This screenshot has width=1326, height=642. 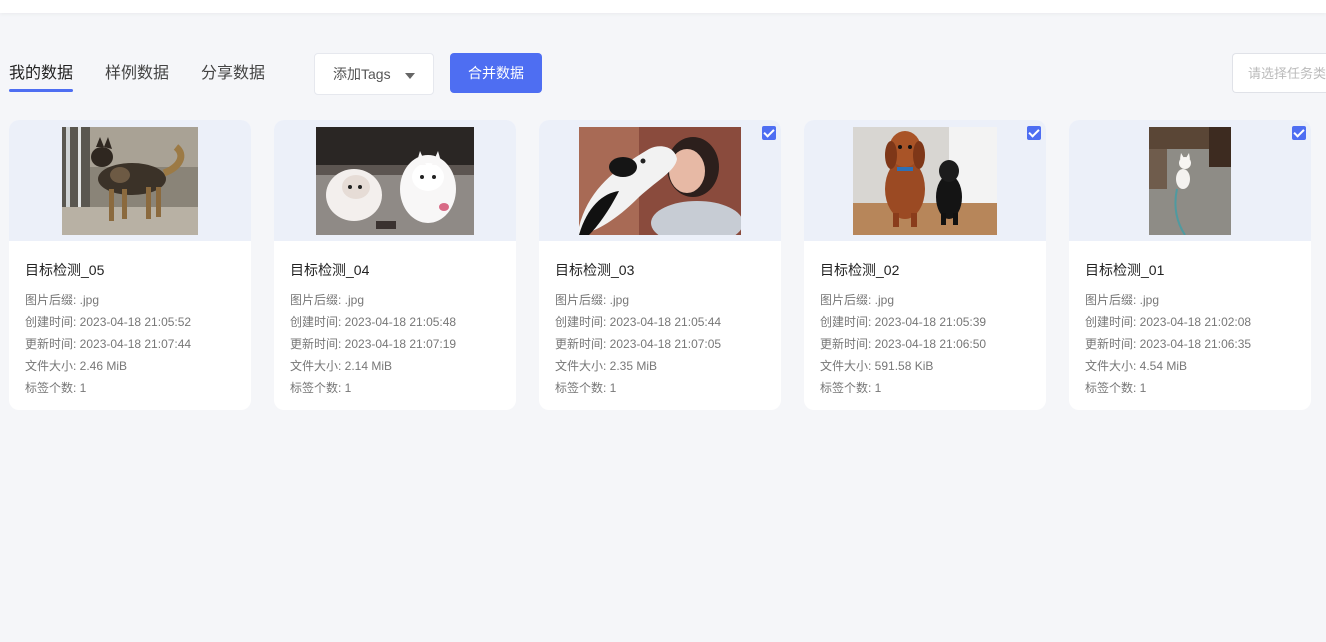 What do you see at coordinates (903, 322) in the screenshot?
I see `card-created-time: 创建时间: 2023-04-18 21:05:39` at bounding box center [903, 322].